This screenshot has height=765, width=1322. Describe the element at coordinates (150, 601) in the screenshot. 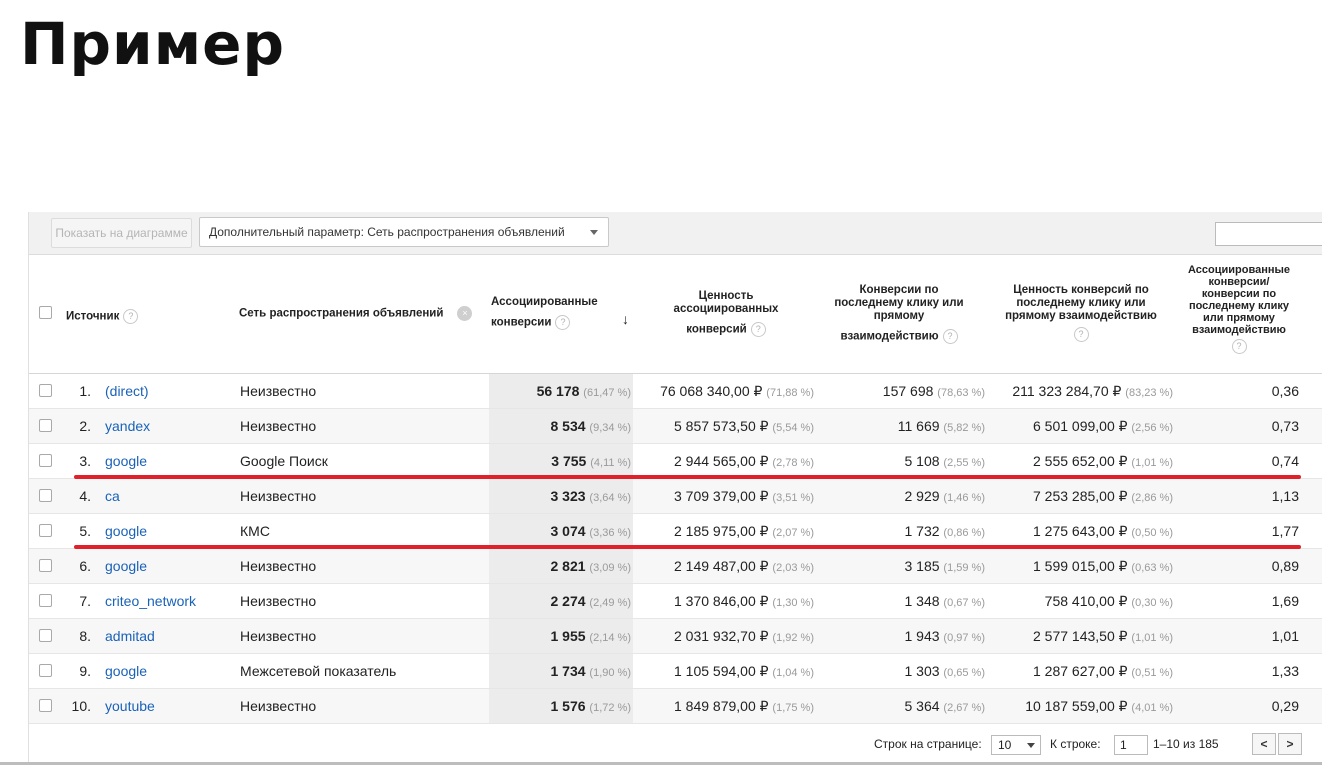

I see `source-link: criteo_network` at that location.